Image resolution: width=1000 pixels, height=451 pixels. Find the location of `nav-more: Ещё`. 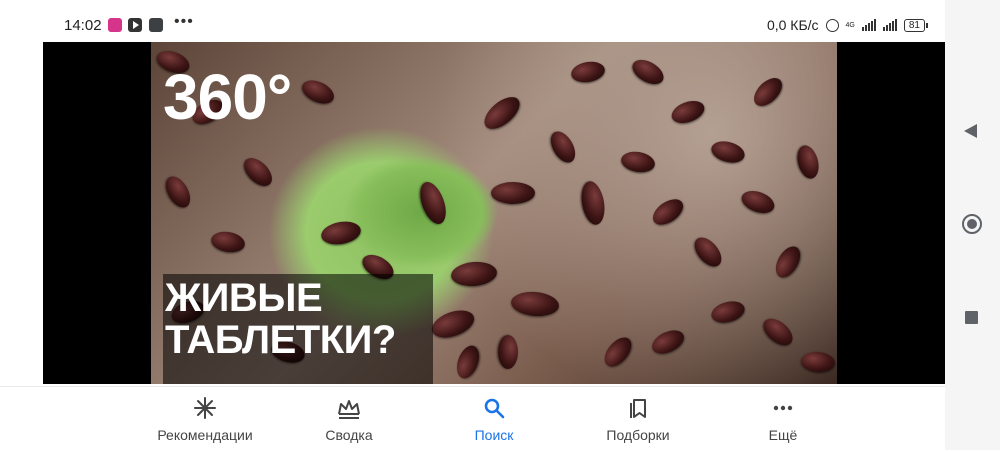

nav-more: Ещё is located at coordinates (783, 419).